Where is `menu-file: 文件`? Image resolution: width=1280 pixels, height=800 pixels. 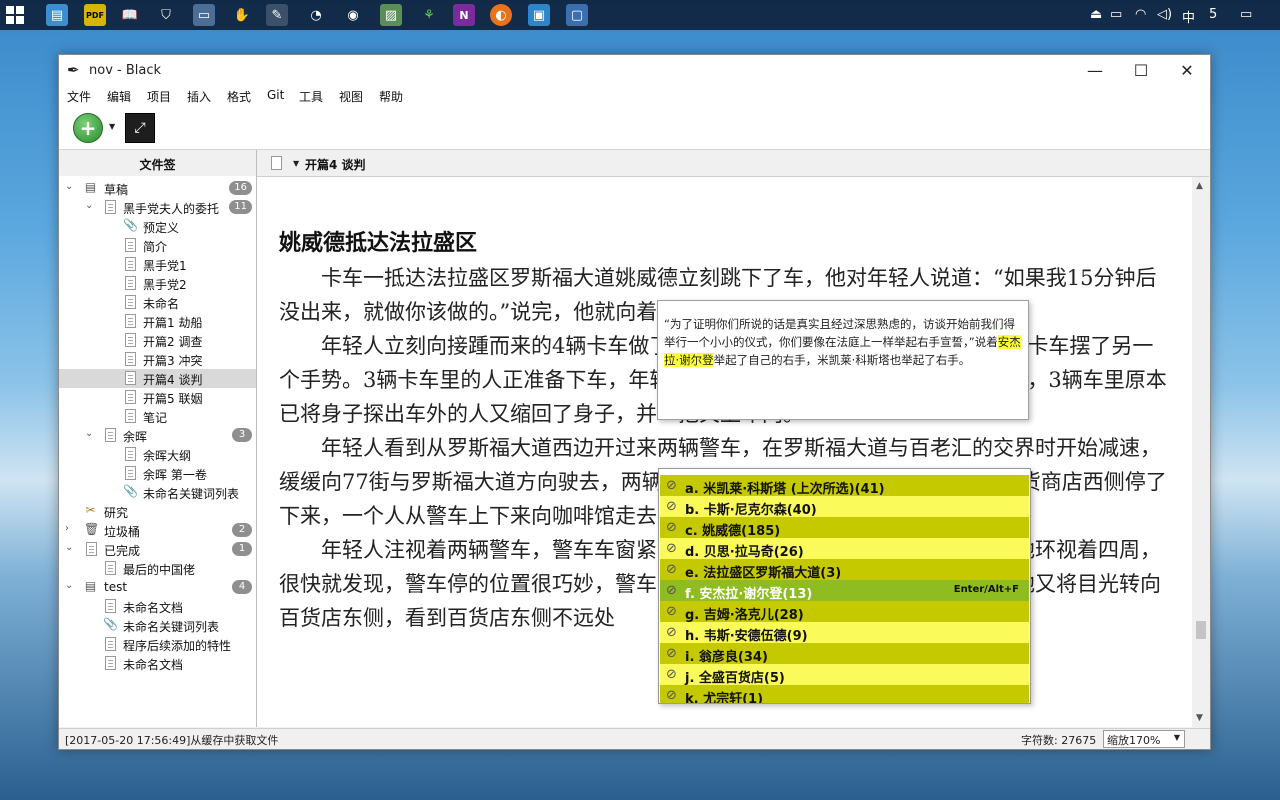
menu-file: 文件 is located at coordinates (79, 96).